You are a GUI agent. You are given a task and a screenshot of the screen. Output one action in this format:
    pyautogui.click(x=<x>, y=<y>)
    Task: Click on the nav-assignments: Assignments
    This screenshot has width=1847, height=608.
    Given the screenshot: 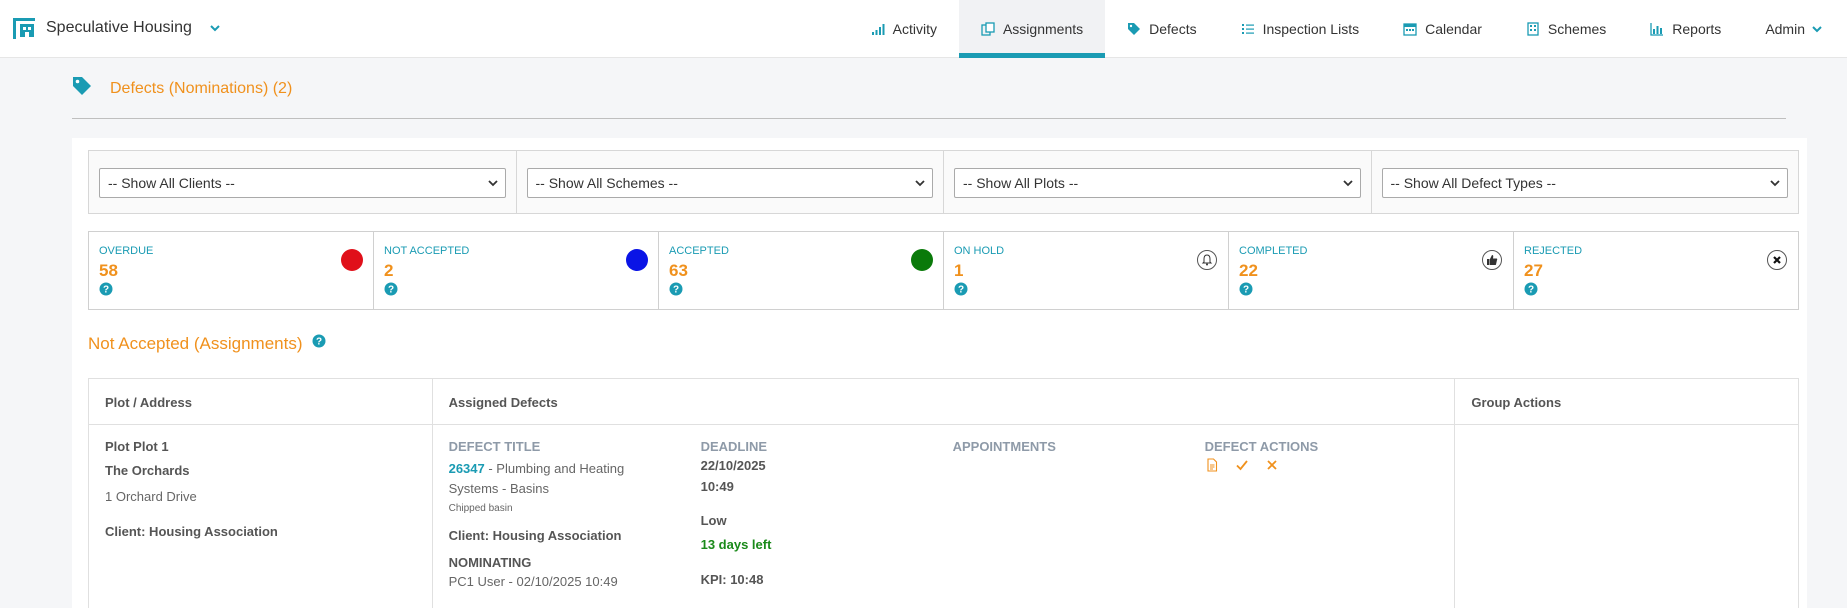 What is the action you would take?
    pyautogui.click(x=1032, y=29)
    